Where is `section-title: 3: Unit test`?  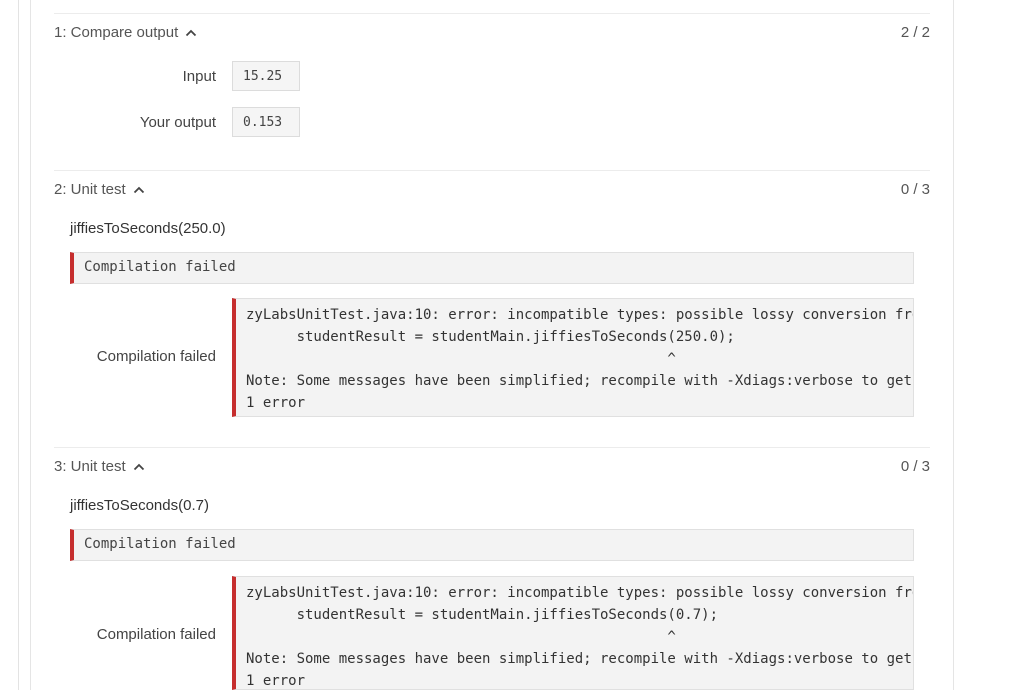 section-title: 3: Unit test is located at coordinates (90, 466).